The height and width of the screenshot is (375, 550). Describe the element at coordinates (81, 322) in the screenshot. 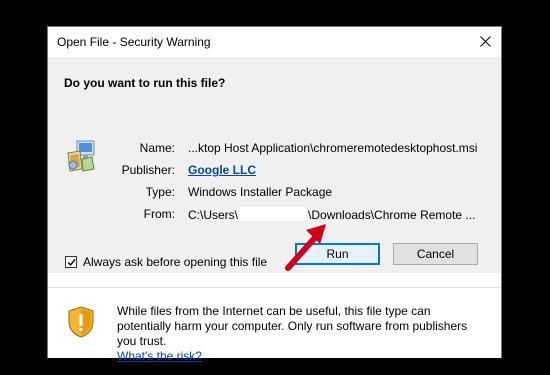

I see `security-shield-icon` at that location.